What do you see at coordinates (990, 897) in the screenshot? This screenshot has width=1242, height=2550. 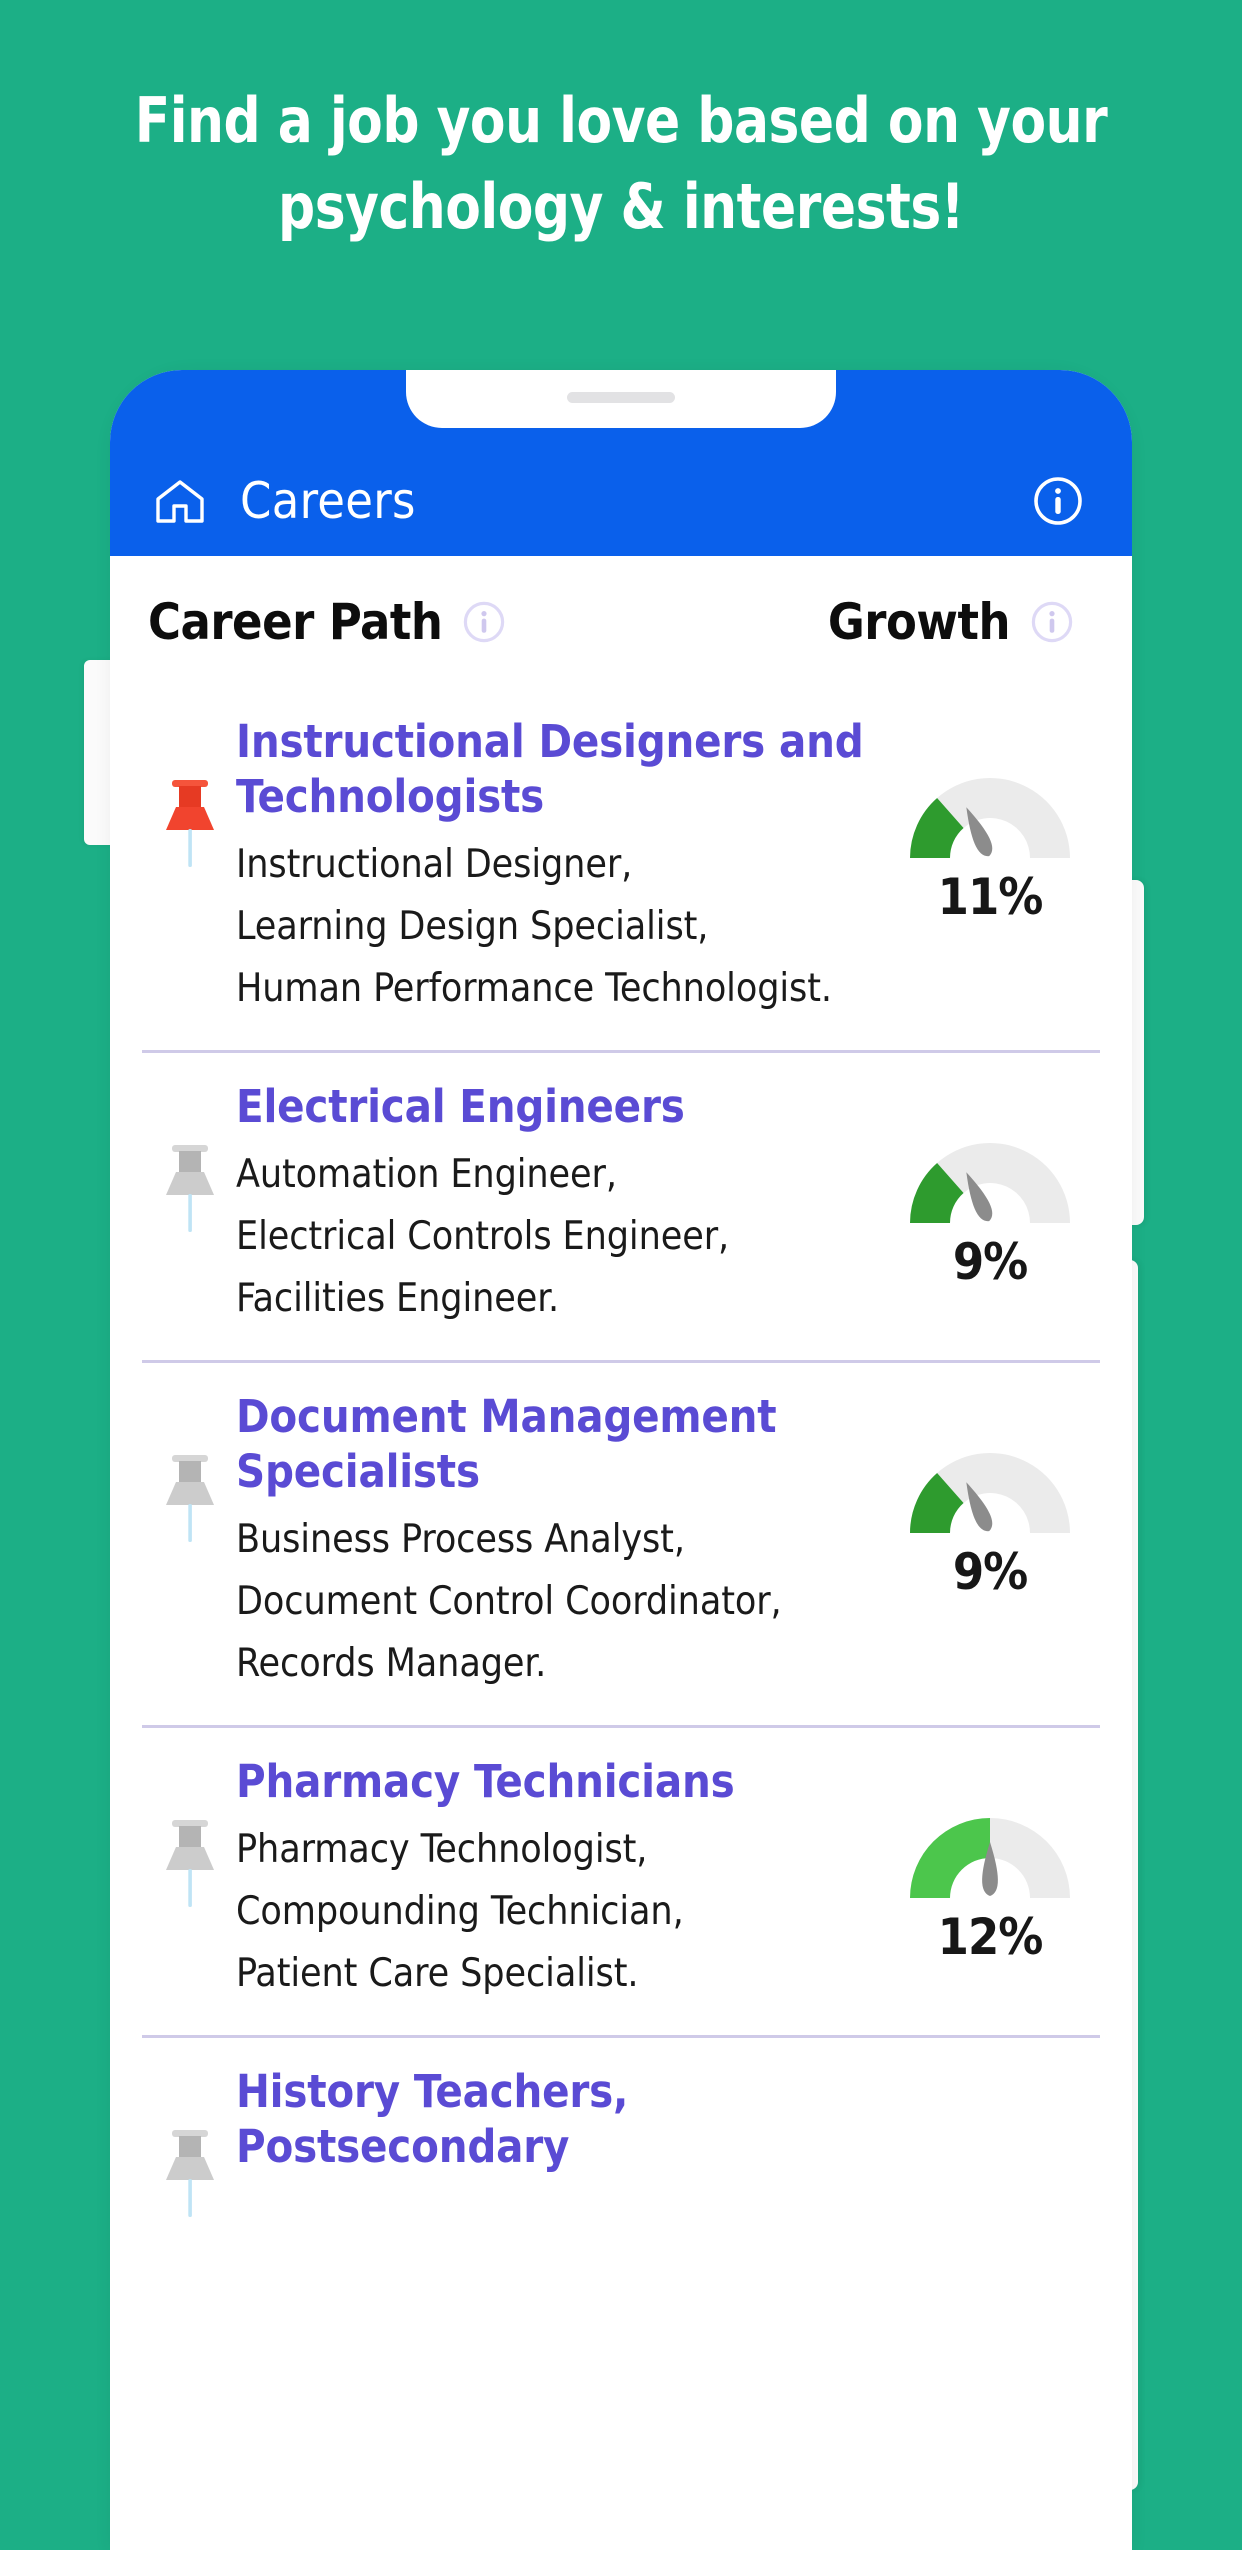 I see `growth-percent-label: 11%` at bounding box center [990, 897].